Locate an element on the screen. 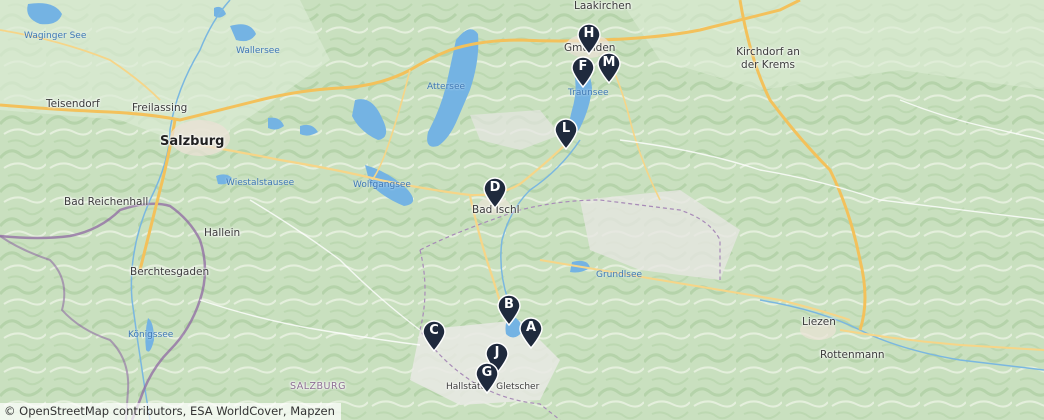 Image resolution: width=1044 pixels, height=420 pixels. place-label-waginger-see: Waginger See is located at coordinates (55, 36).